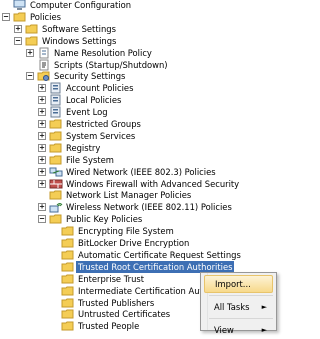 This screenshot has height=339, width=320. I want to click on tree-wired-network: + Wired Network (IEEE 802.3) Policies, so click(138, 172).